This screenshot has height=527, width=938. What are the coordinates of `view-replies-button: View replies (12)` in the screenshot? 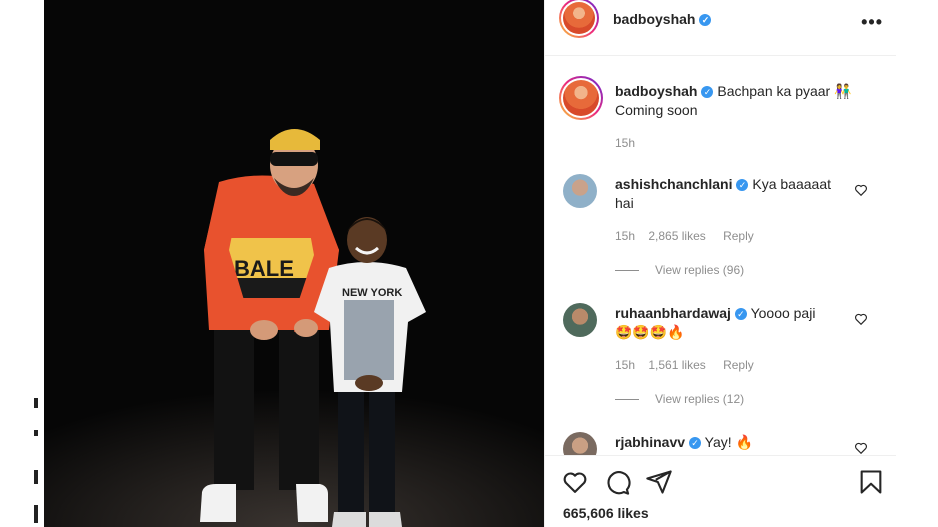 It's located at (679, 399).